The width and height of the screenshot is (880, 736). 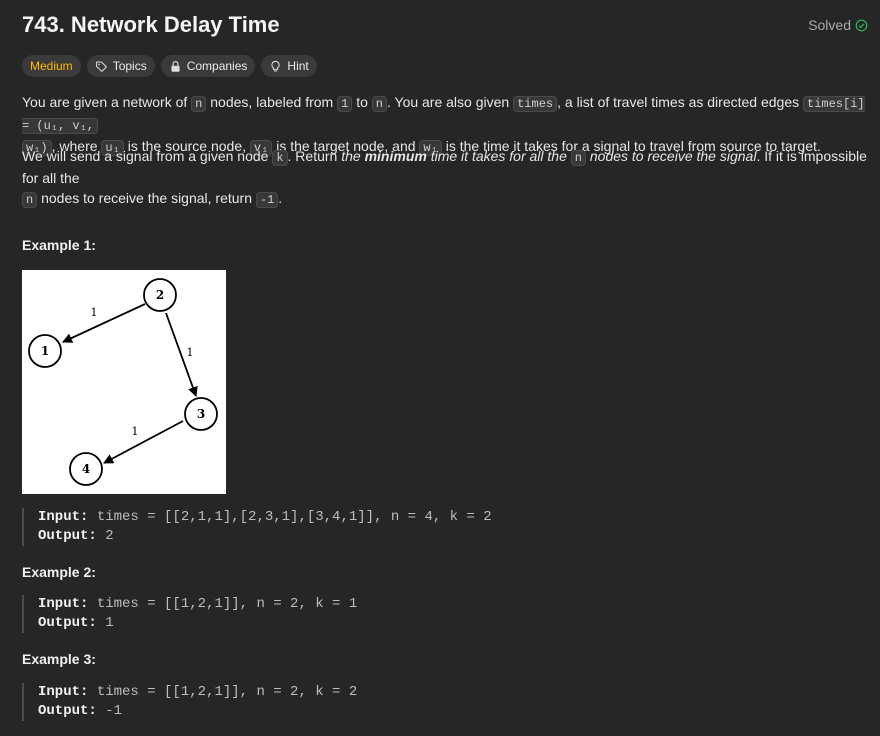 What do you see at coordinates (314, 156) in the screenshot?
I see `text: . Return` at bounding box center [314, 156].